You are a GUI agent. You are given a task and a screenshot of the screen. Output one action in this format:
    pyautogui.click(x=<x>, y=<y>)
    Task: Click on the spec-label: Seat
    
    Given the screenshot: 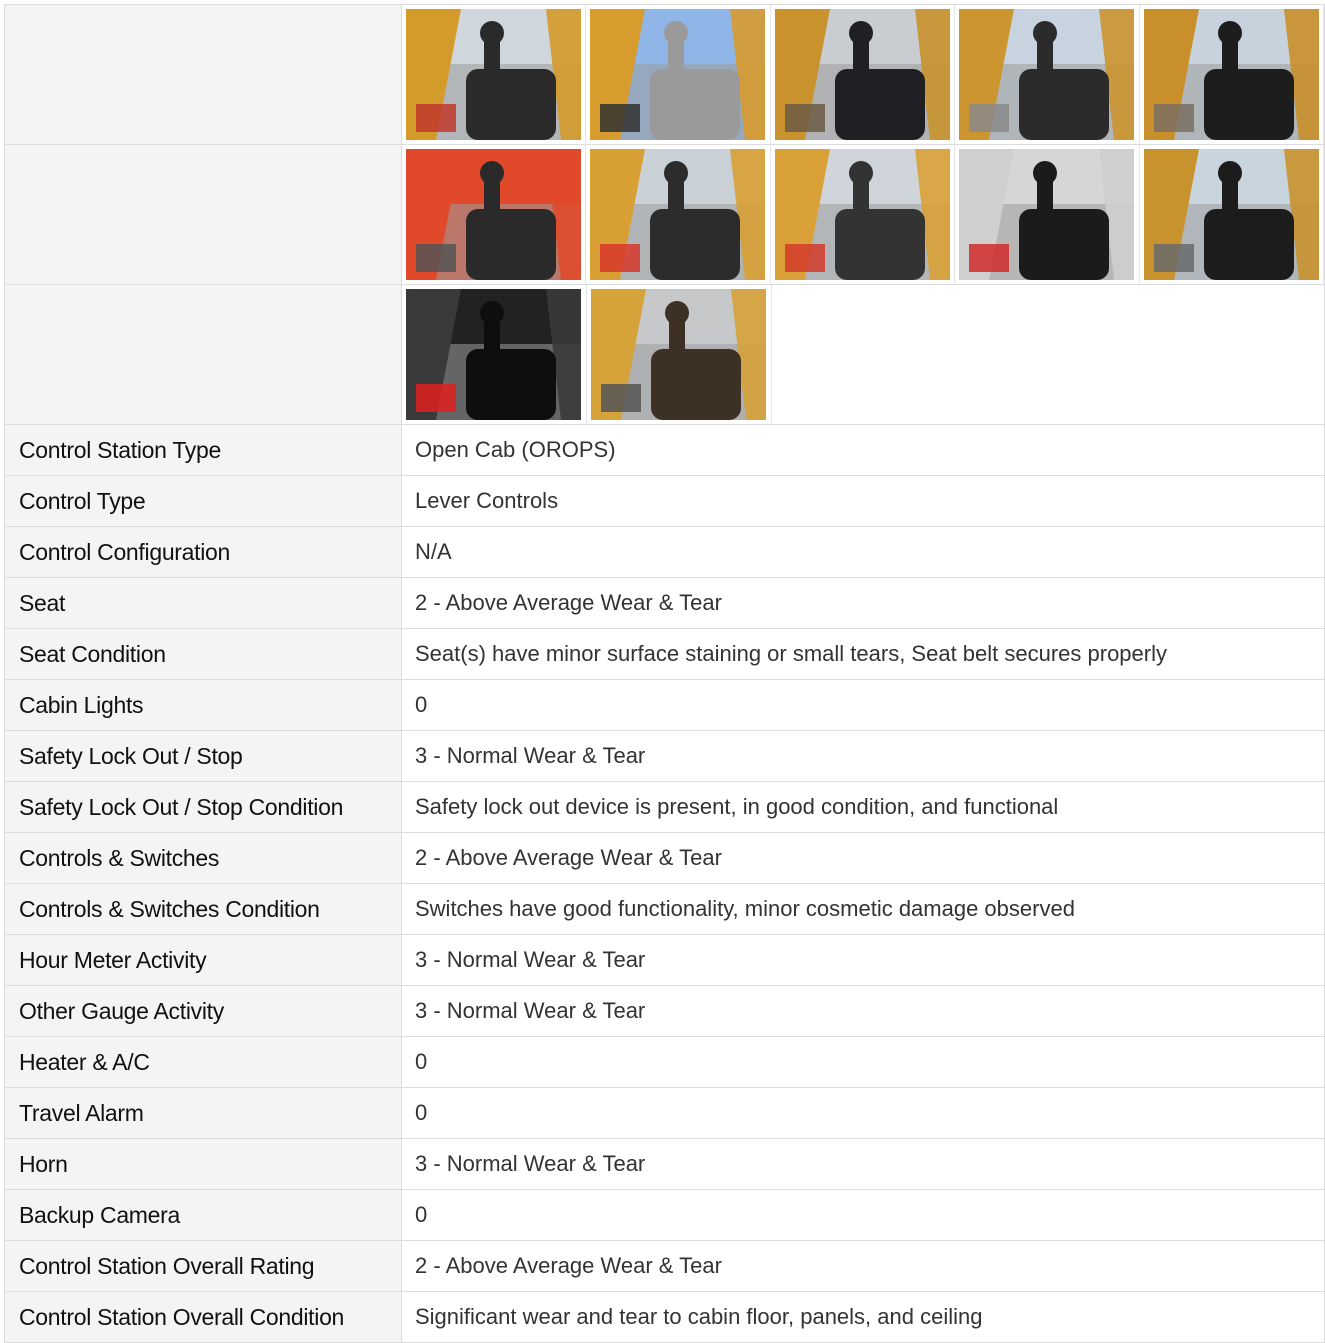 What is the action you would take?
    pyautogui.click(x=203, y=603)
    